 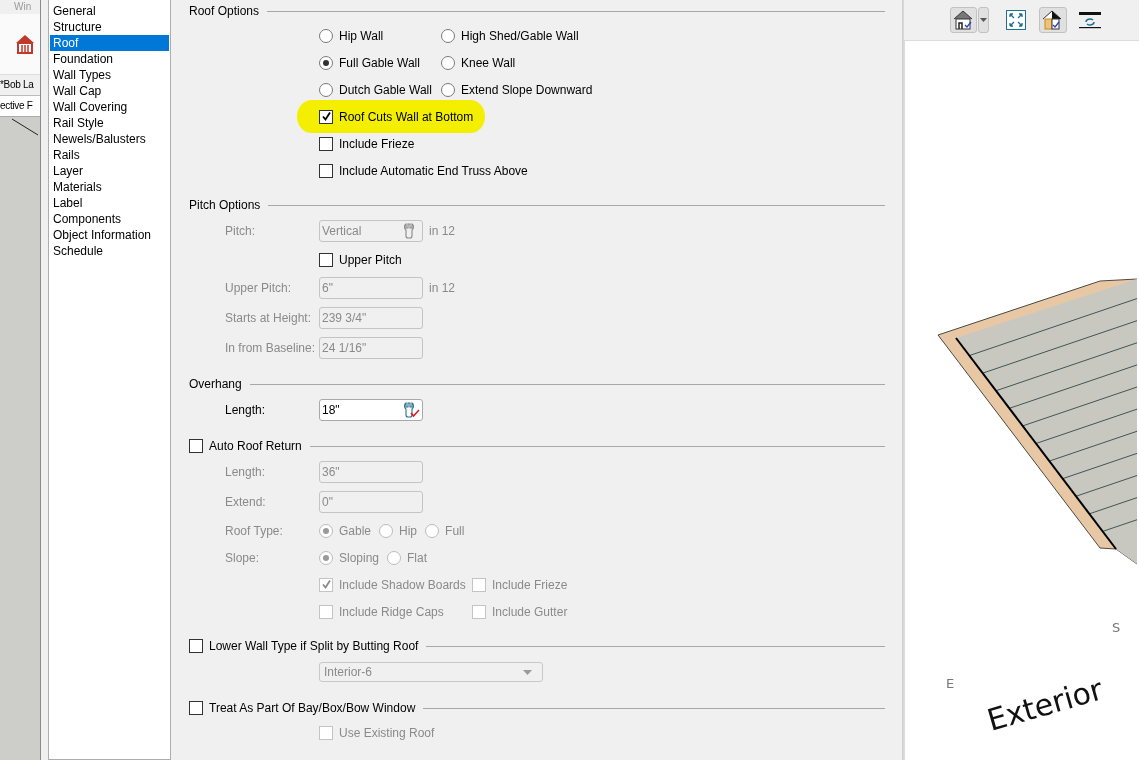 I want to click on field-label: Slope:, so click(x=243, y=557).